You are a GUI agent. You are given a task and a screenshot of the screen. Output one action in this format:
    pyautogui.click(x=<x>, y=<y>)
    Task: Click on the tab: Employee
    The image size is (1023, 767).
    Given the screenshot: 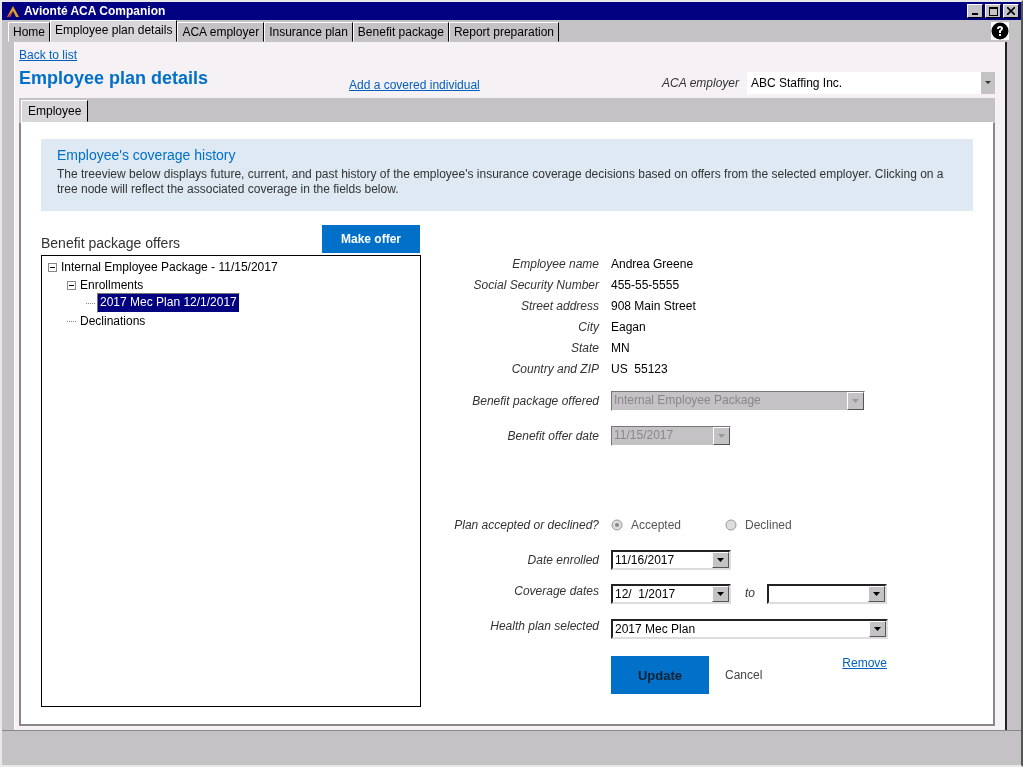 What is the action you would take?
    pyautogui.click(x=55, y=111)
    